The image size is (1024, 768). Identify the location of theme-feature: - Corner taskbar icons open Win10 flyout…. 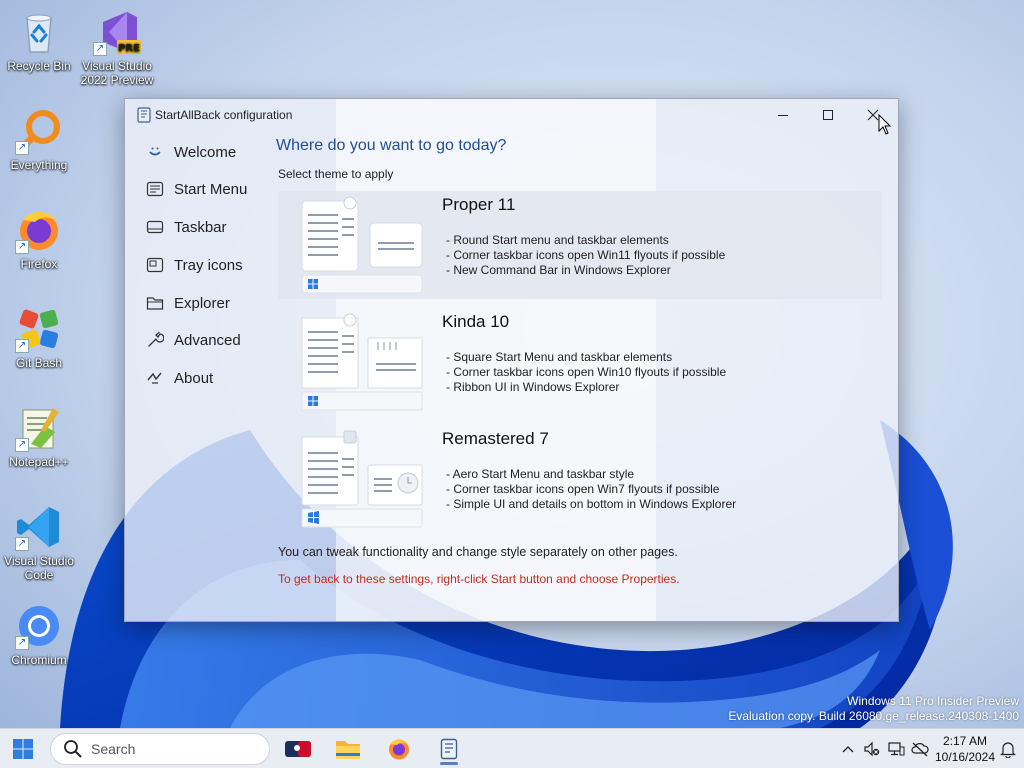
(586, 372).